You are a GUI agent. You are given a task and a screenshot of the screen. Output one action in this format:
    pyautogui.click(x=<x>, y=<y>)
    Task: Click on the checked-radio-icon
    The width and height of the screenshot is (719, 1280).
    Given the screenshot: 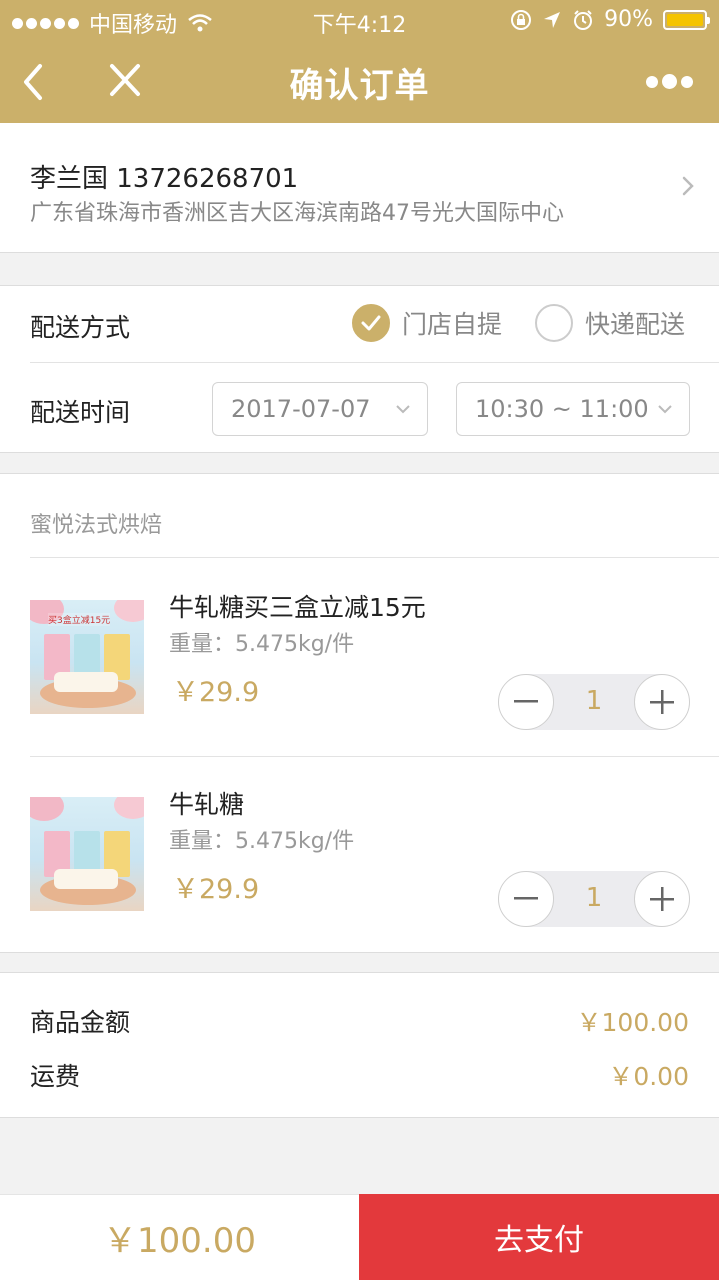 What is the action you would take?
    pyautogui.click(x=371, y=323)
    